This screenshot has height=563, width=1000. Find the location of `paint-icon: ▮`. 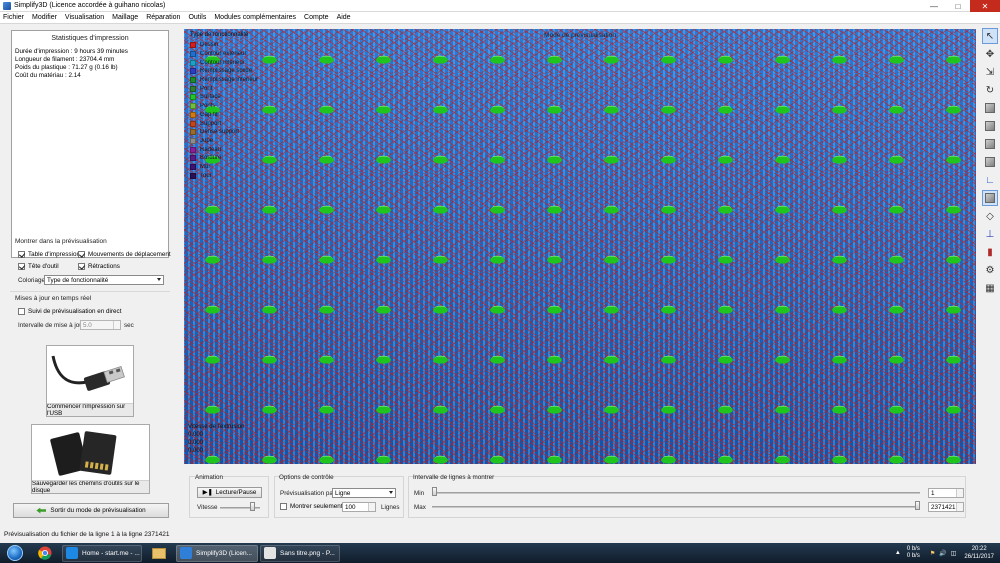

paint-icon: ▮ is located at coordinates (990, 252).